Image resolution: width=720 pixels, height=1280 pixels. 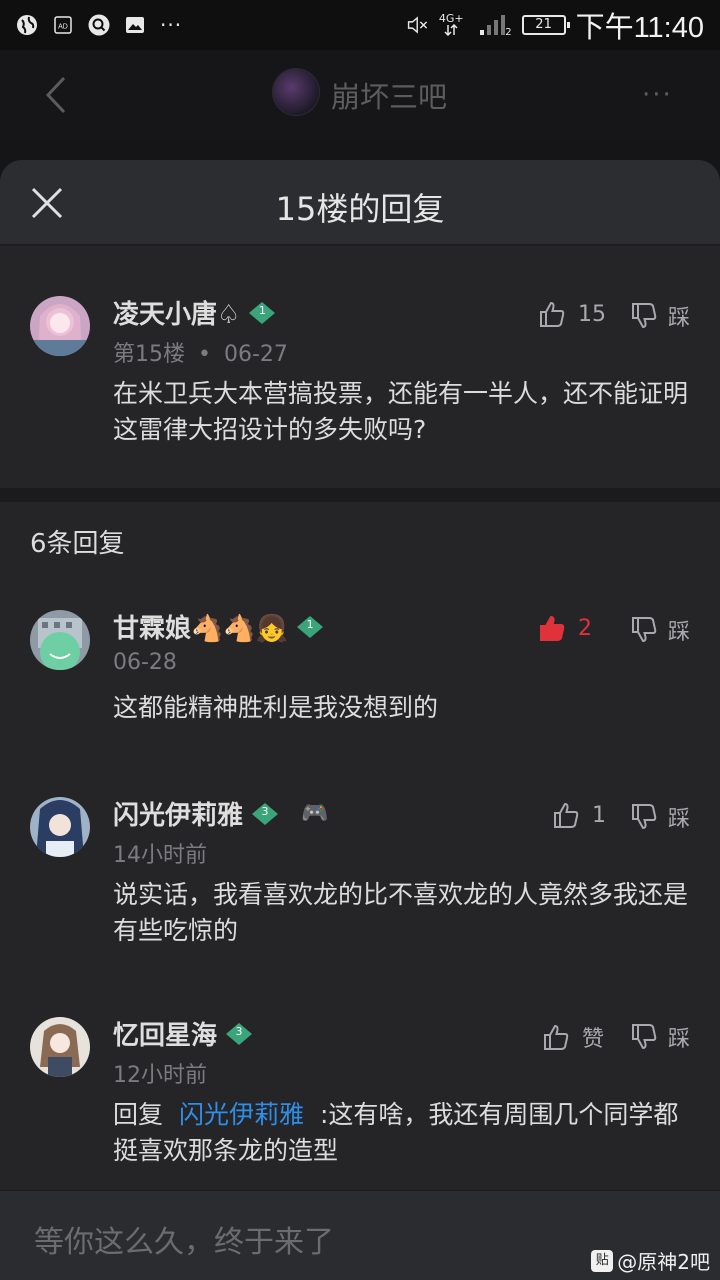 I want to click on top-nav: 崩坏三吧 ···, so click(x=360, y=95).